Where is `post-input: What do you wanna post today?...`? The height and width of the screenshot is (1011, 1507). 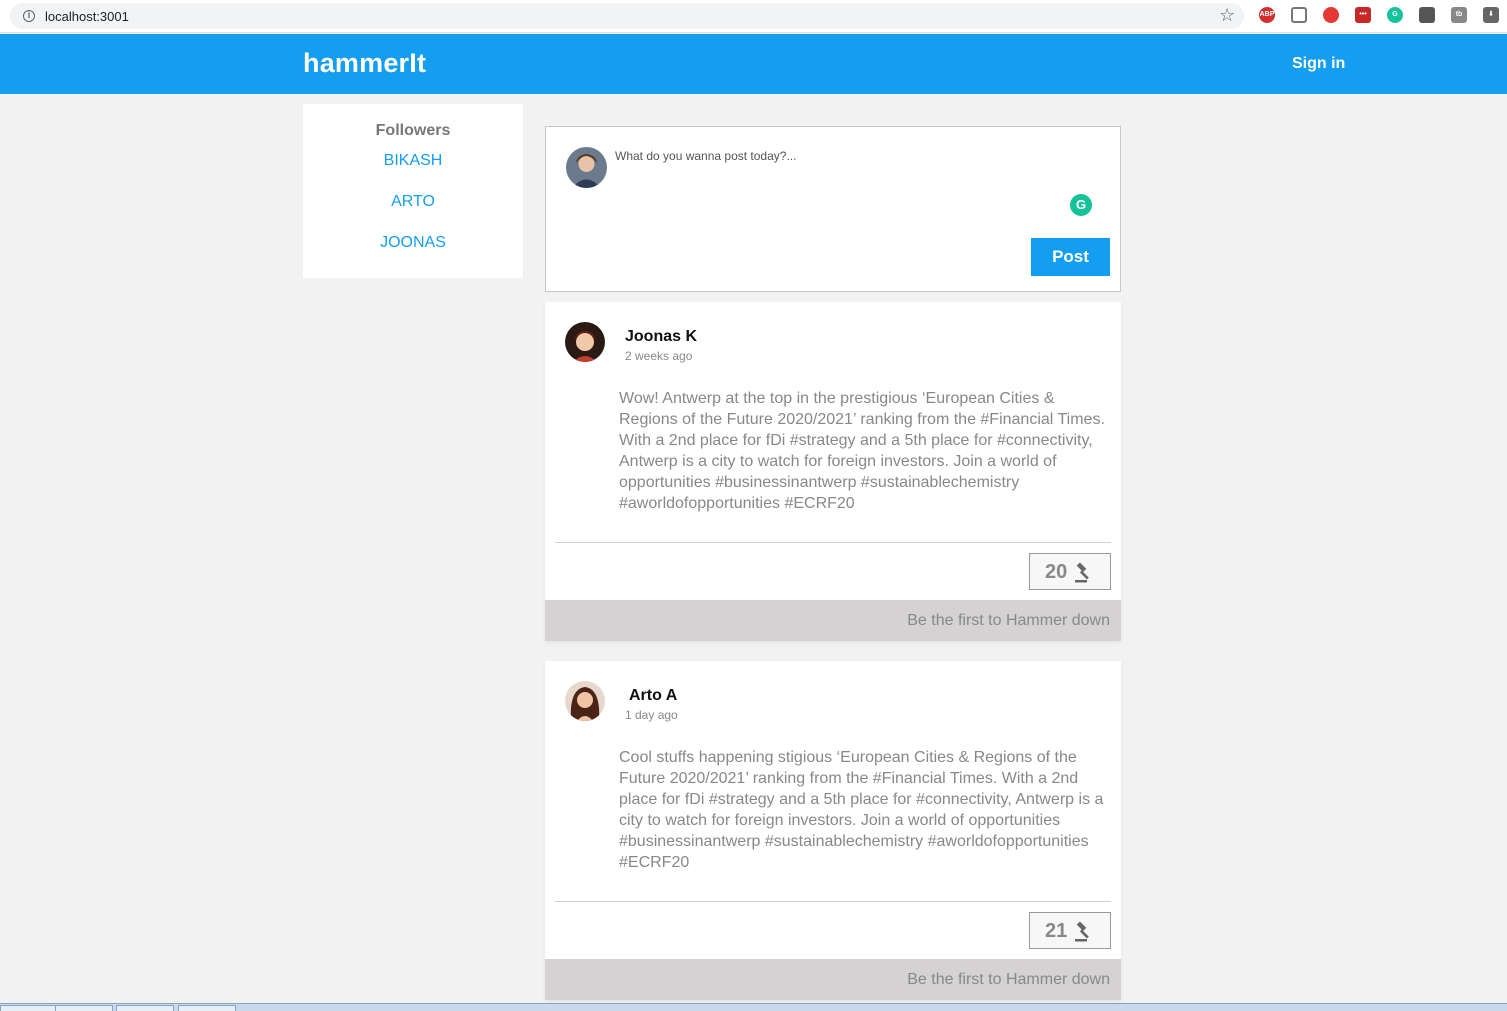
post-input: What do you wanna post today?... is located at coordinates (705, 156).